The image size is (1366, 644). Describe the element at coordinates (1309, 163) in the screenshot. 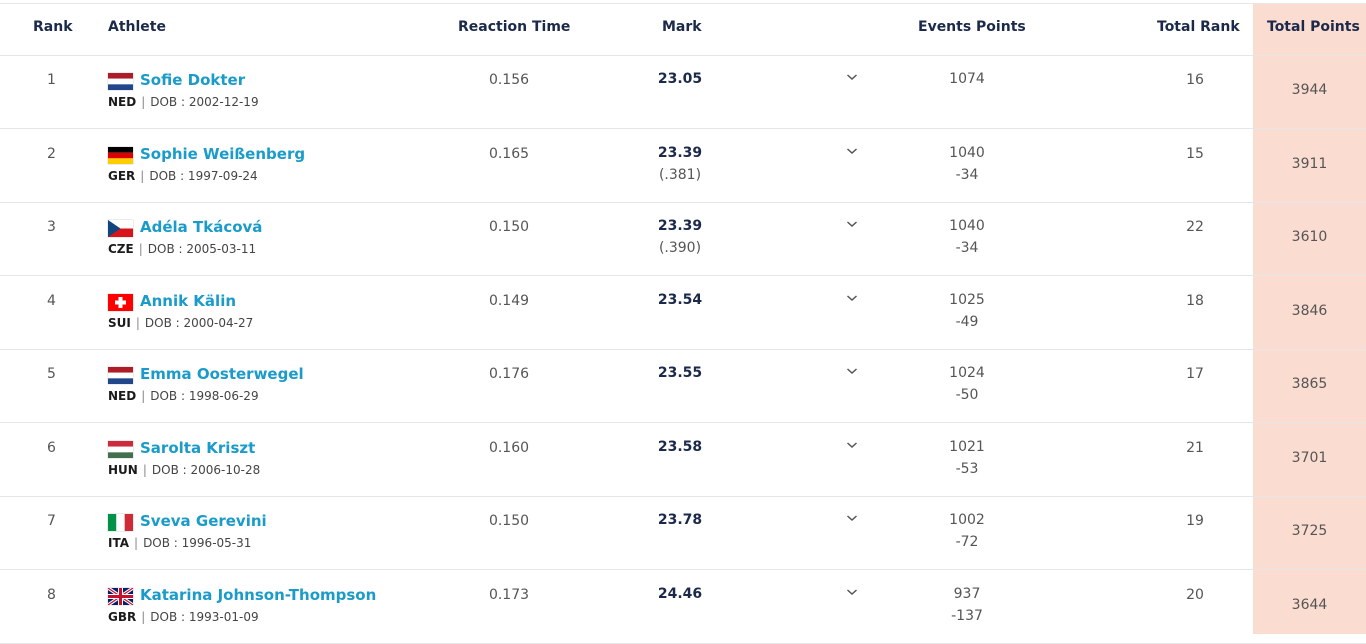

I see `total-points-cell: 3911` at that location.